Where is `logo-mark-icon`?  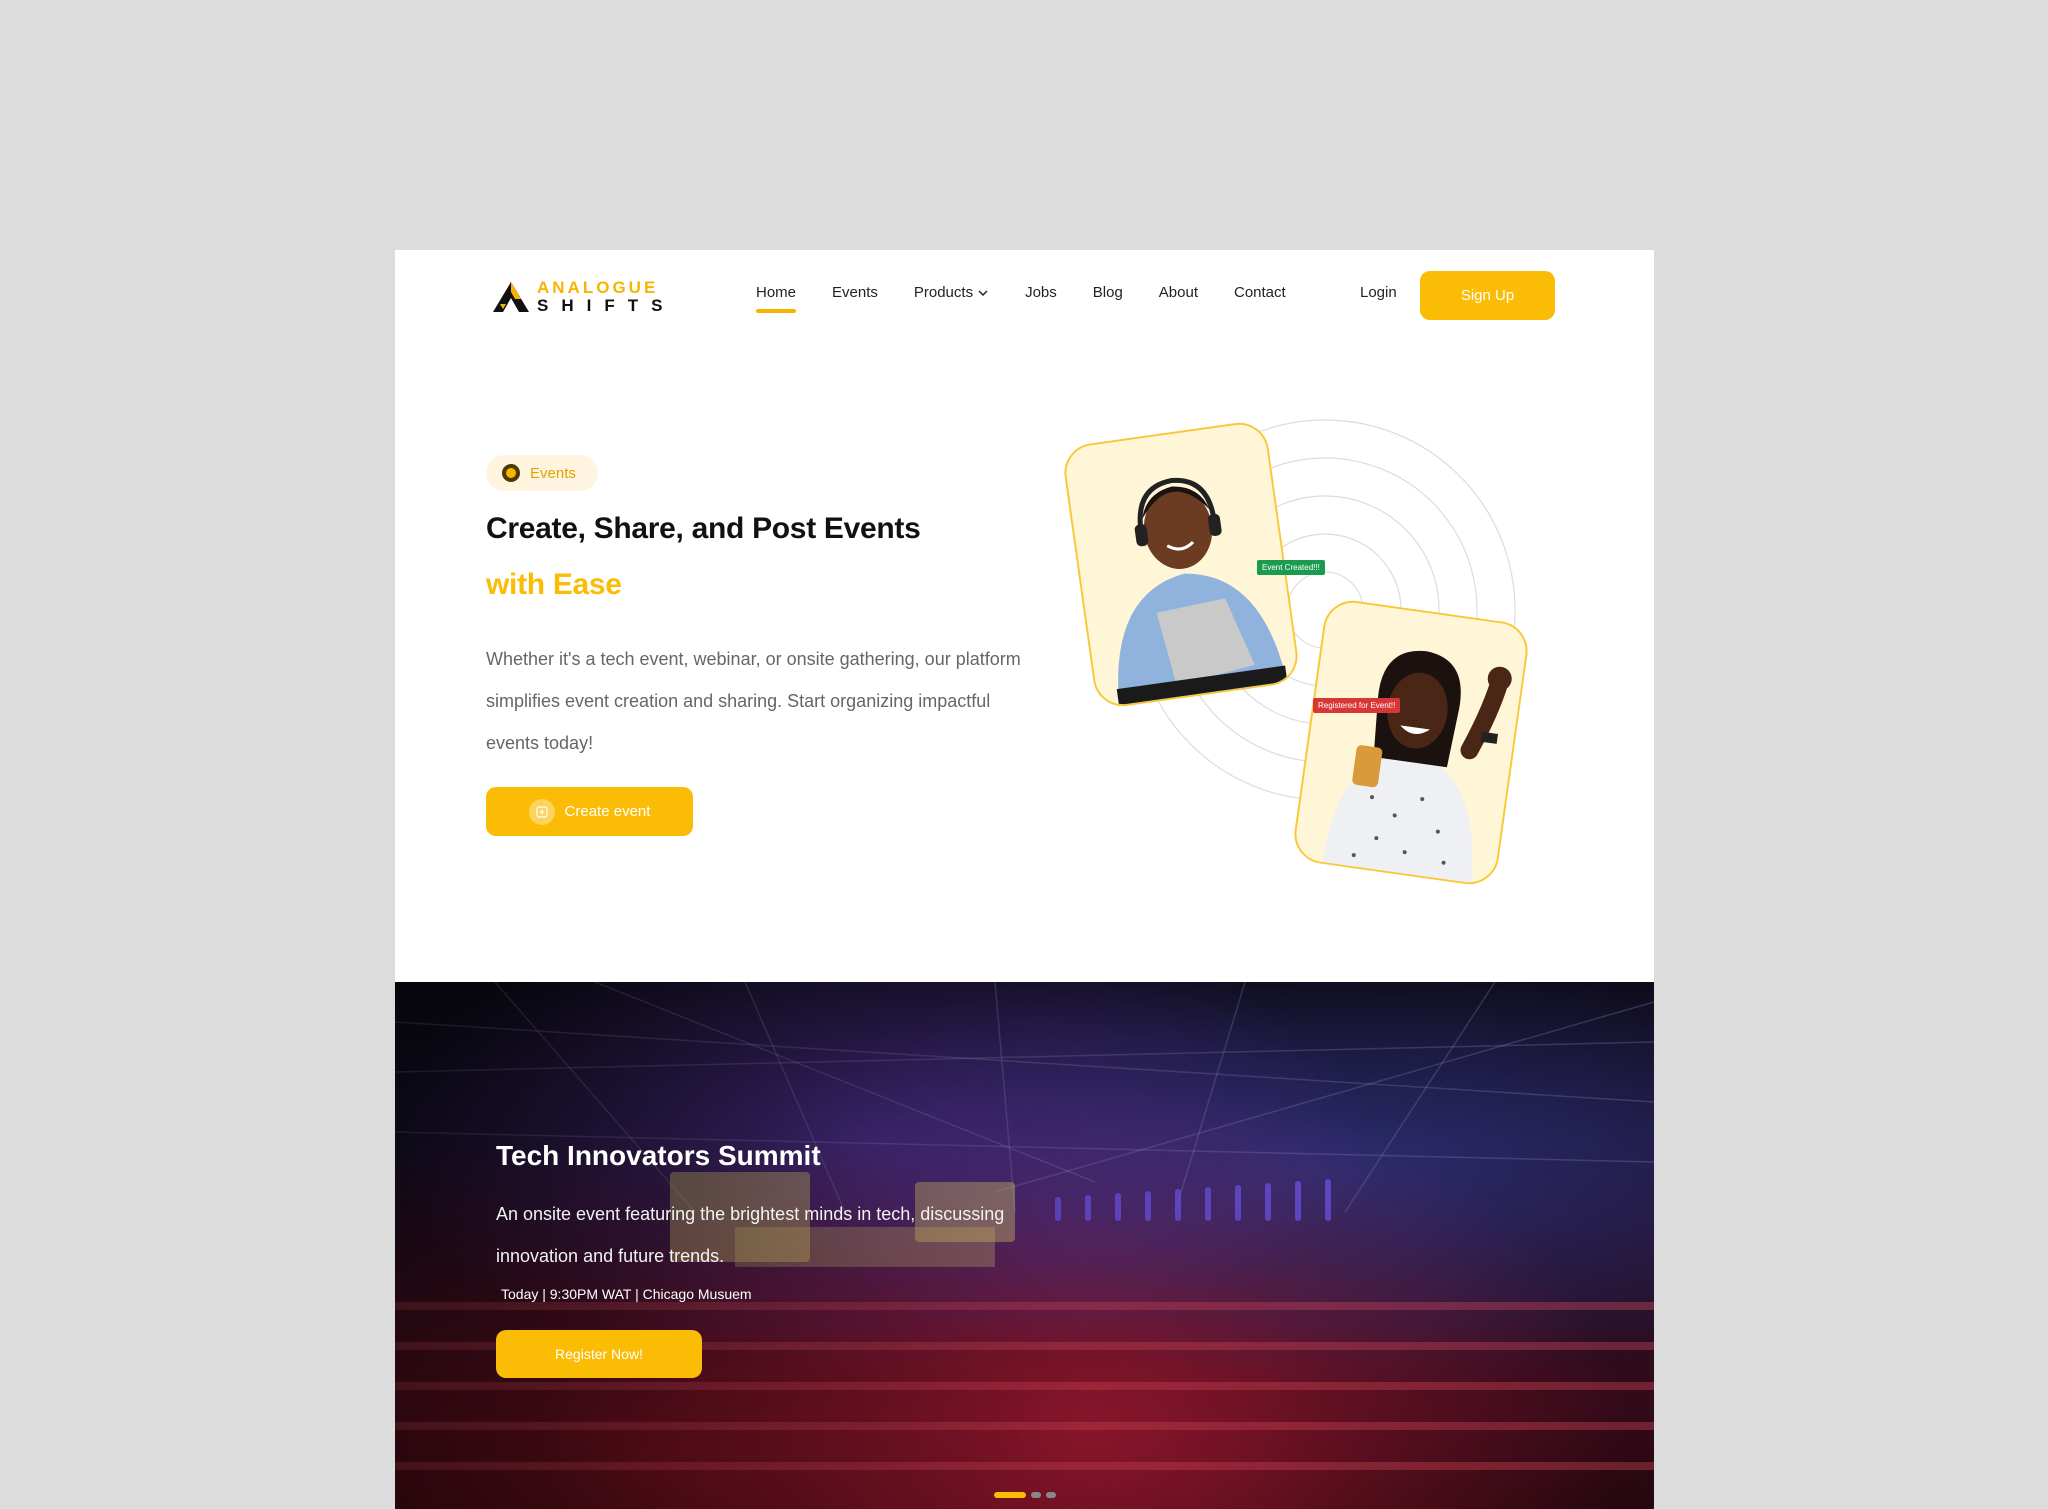
logo-mark-icon is located at coordinates (511, 297).